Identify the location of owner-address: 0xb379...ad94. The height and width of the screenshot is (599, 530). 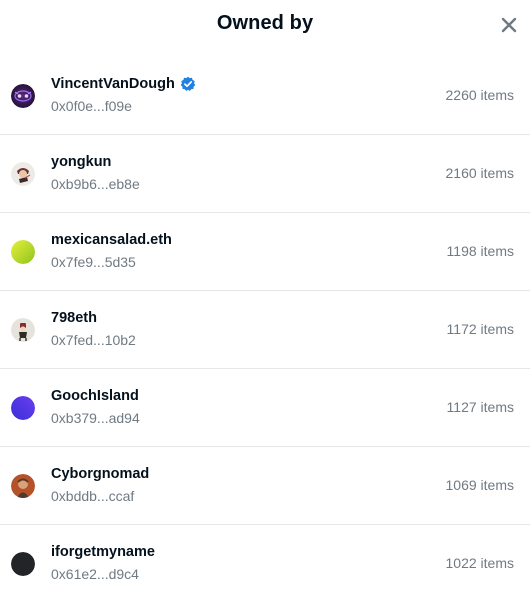
(95, 418).